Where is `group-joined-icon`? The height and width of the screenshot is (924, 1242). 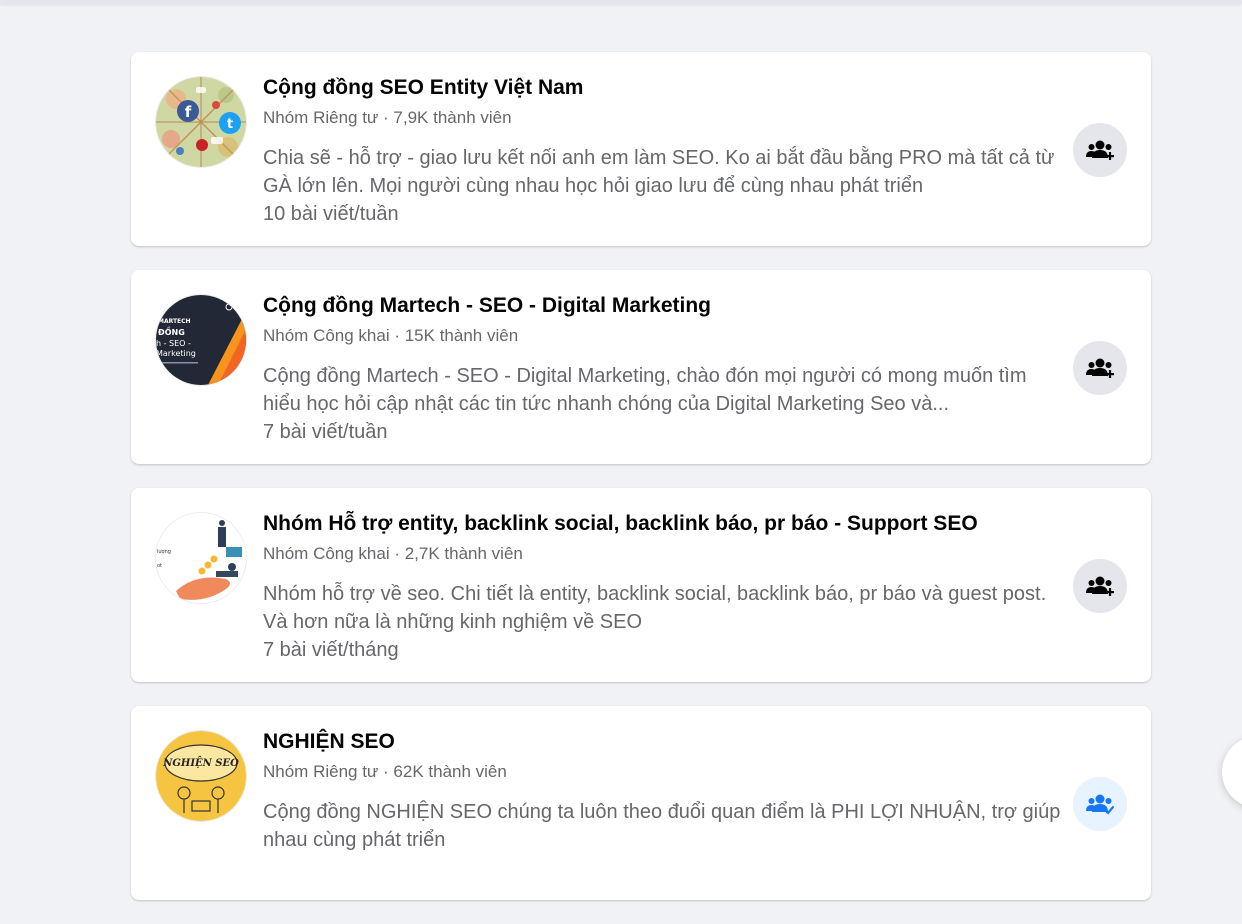
group-joined-icon is located at coordinates (1100, 804).